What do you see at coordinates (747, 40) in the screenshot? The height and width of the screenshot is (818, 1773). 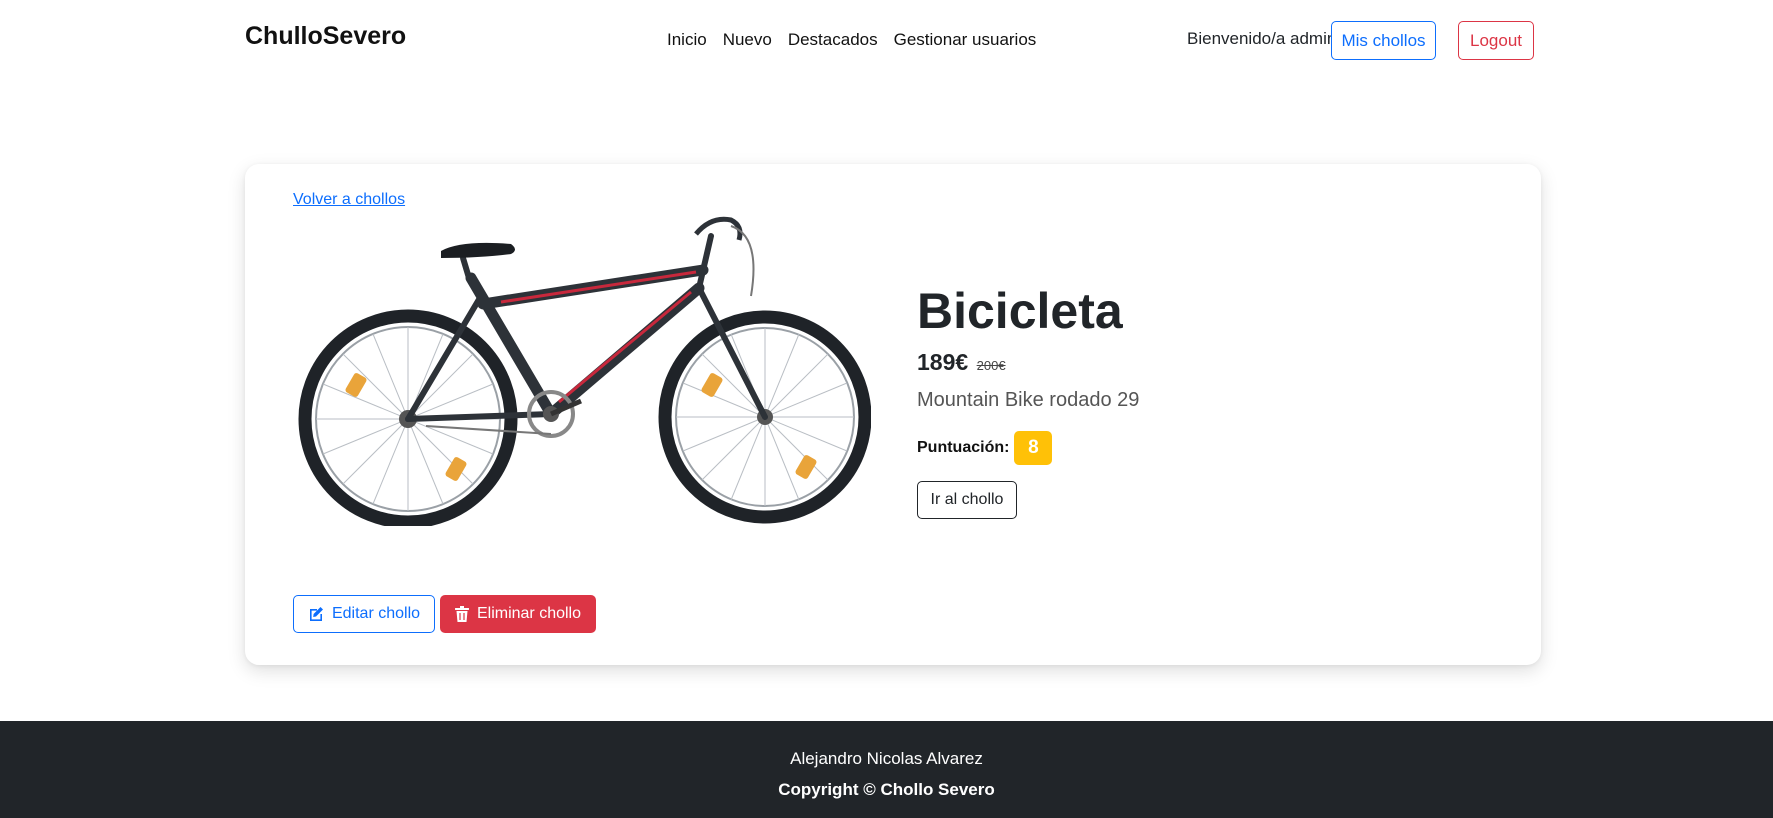 I see `nav-link-nuevo: Nuevo` at bounding box center [747, 40].